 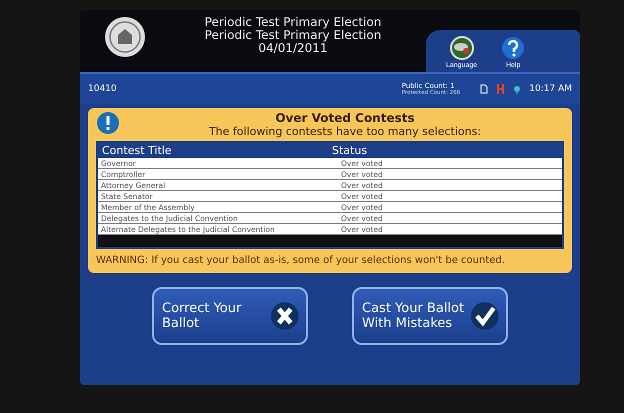 I want to click on election-title: 04/01/2011, so click(x=293, y=48).